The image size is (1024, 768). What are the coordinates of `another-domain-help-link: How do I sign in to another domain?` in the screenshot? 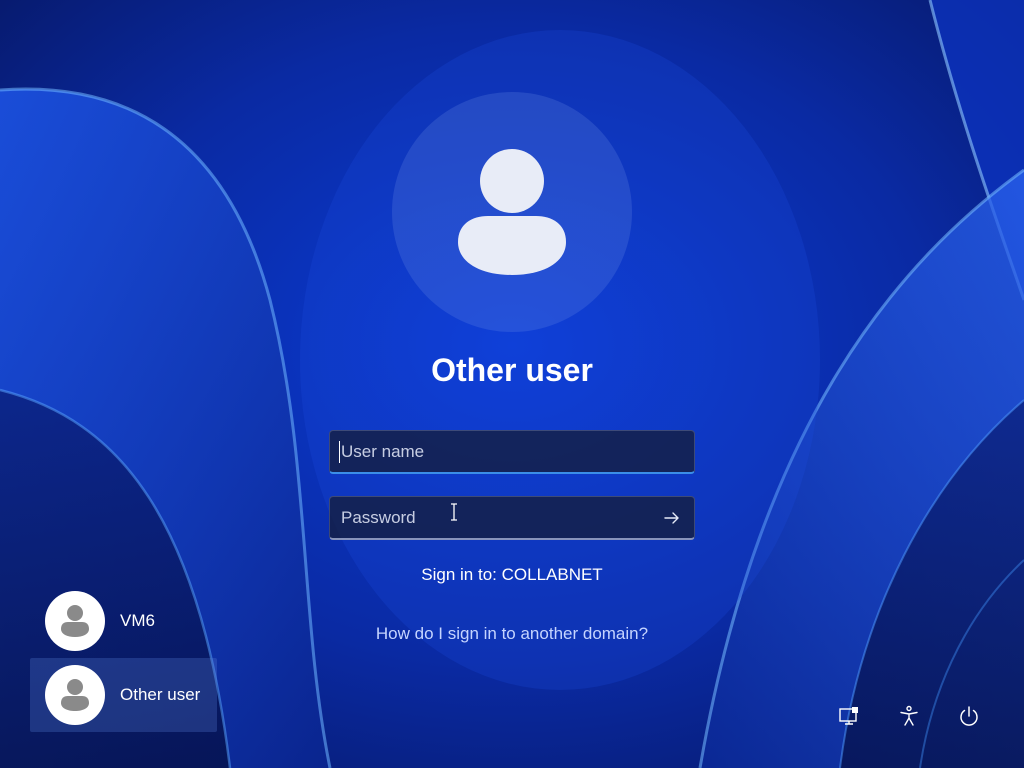 It's located at (512, 634).